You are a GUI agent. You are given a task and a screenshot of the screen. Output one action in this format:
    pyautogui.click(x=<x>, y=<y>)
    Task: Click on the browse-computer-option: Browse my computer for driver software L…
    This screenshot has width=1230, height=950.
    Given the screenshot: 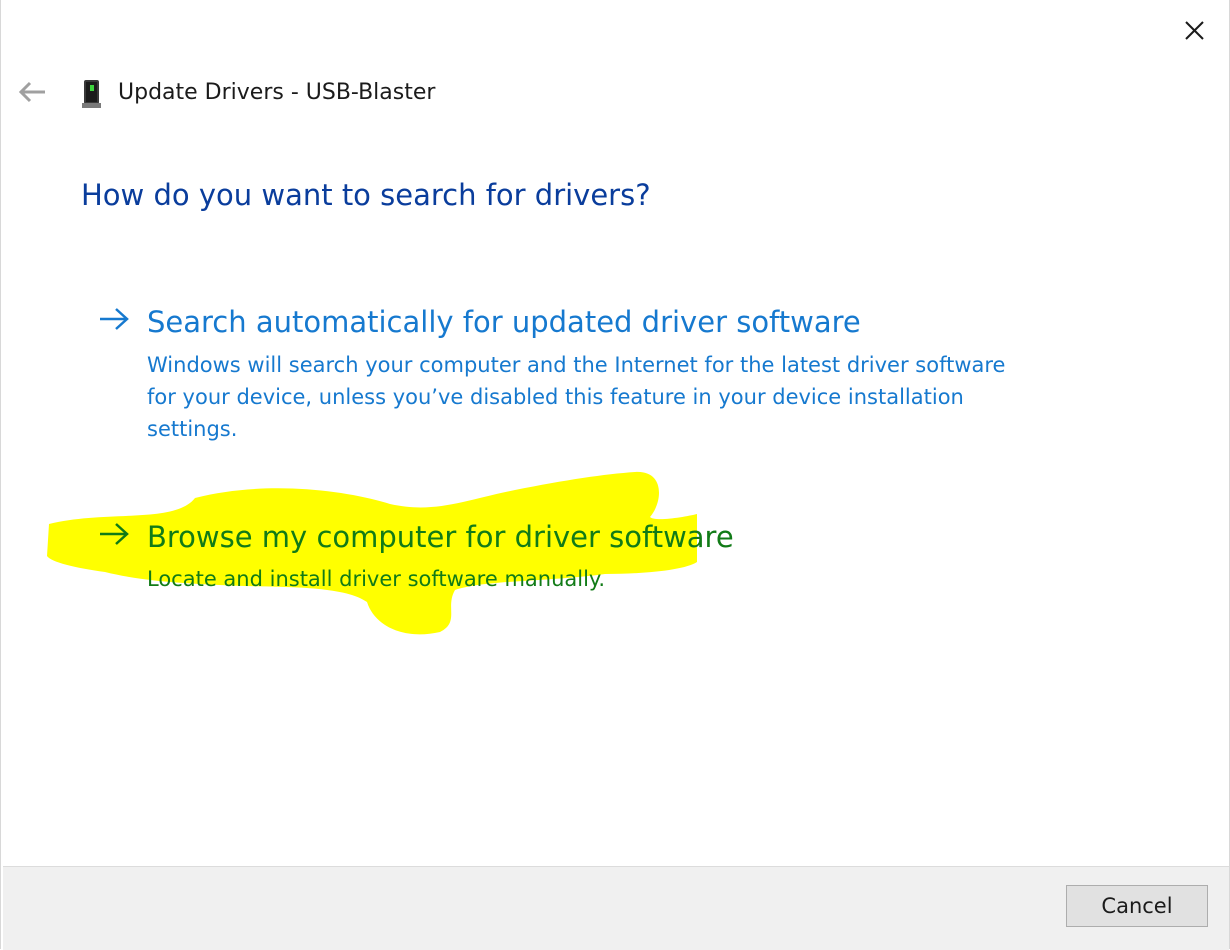 What is the action you would take?
    pyautogui.click(x=415, y=558)
    